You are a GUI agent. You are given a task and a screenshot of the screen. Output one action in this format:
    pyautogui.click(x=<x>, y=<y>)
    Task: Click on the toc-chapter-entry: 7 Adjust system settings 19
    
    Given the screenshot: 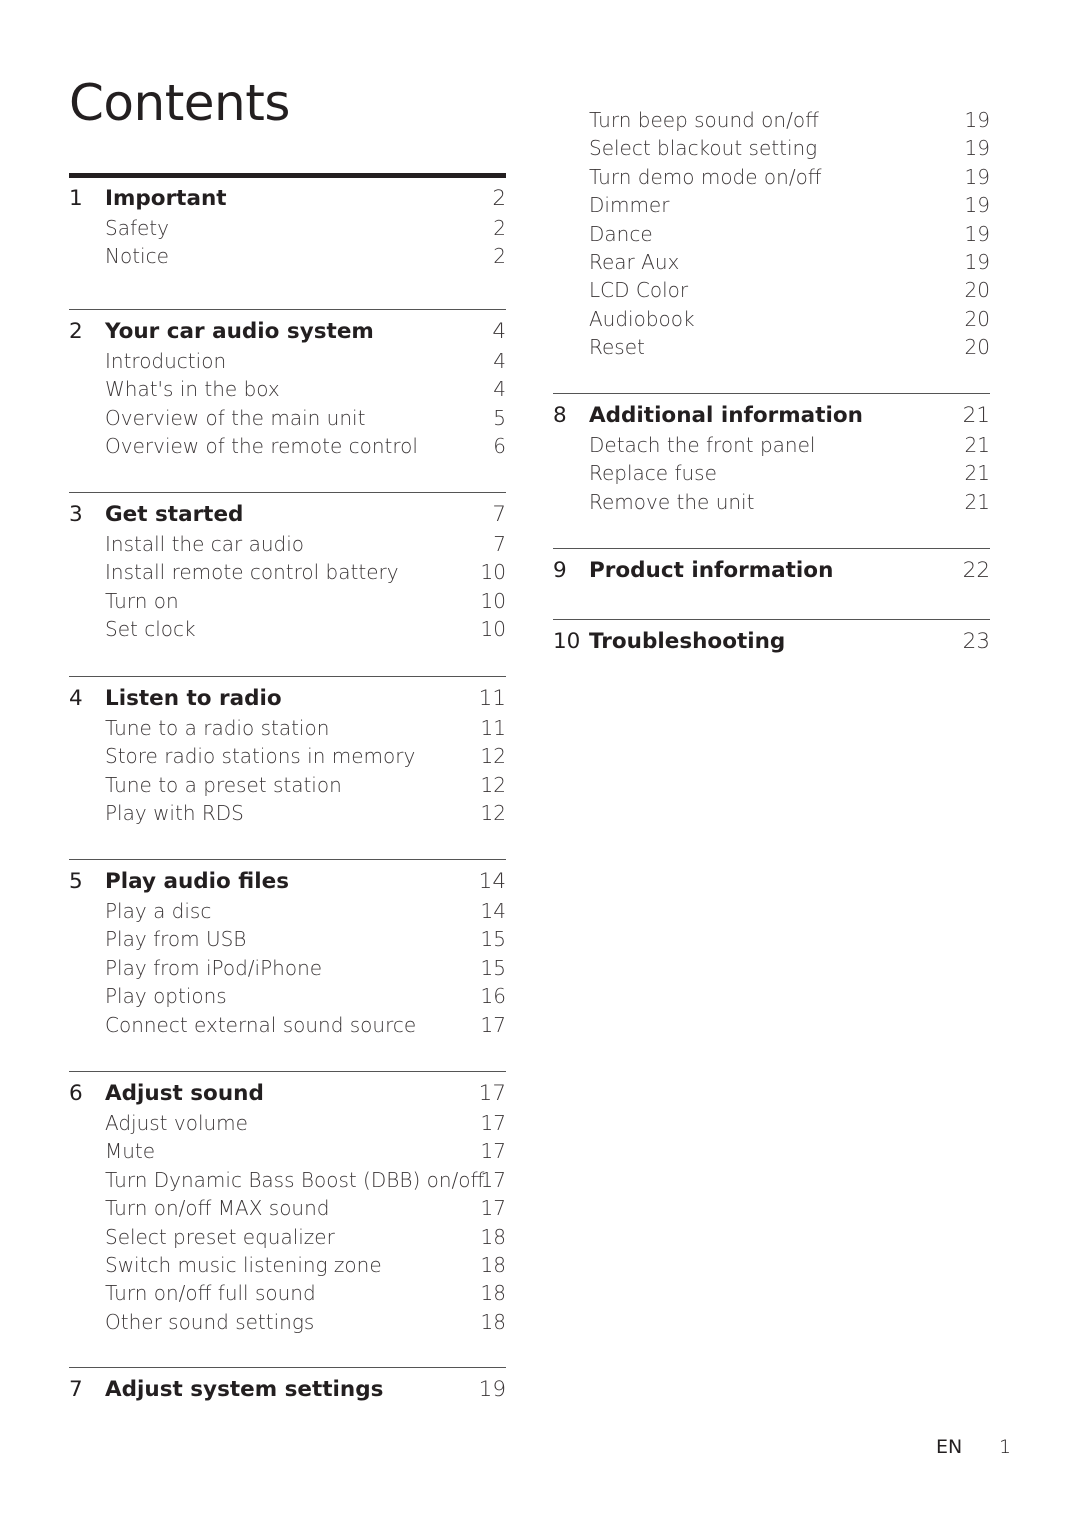 What is the action you would take?
    pyautogui.click(x=287, y=1390)
    